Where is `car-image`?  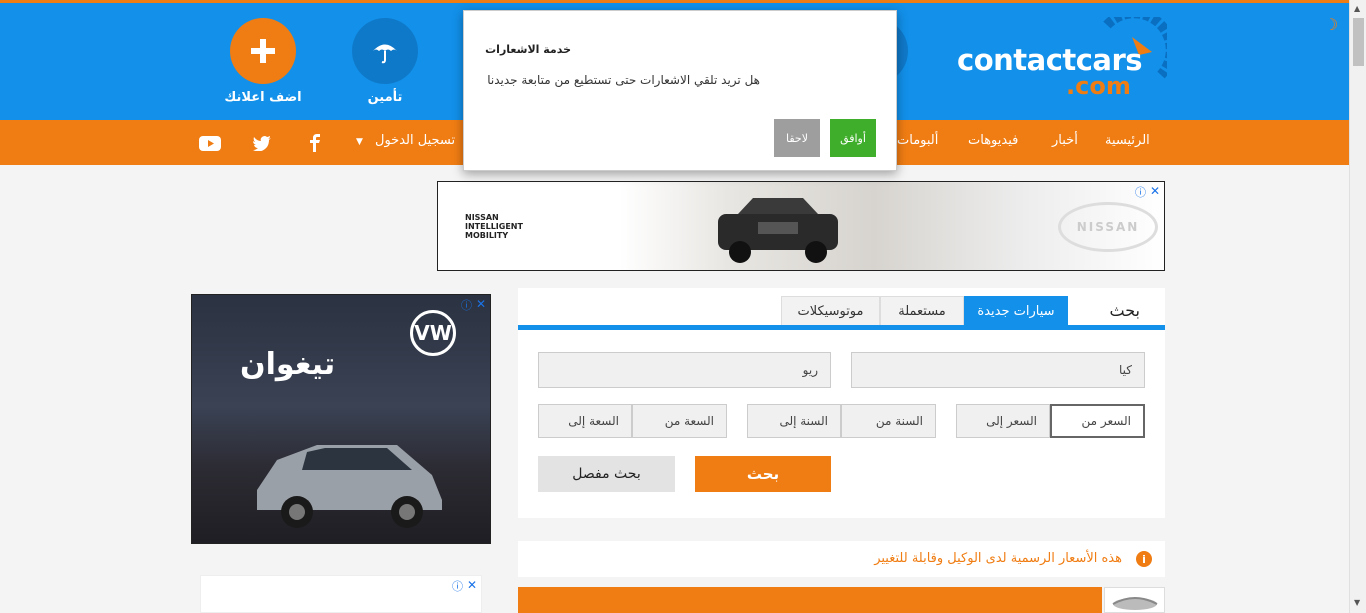 car-image is located at coordinates (778, 230).